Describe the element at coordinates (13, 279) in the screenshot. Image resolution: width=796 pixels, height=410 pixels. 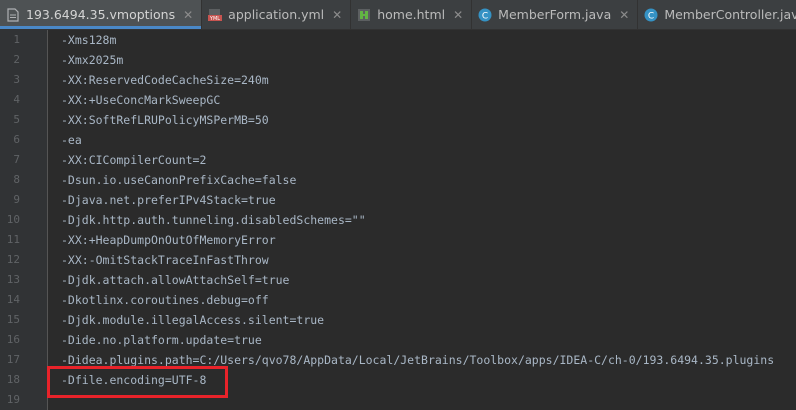
I see `line-number: 13` at that location.